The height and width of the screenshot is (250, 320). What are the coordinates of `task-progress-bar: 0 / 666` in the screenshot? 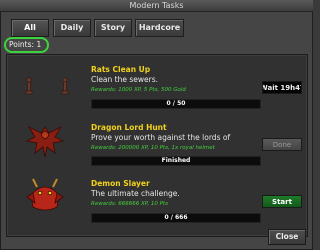 It's located at (176, 218).